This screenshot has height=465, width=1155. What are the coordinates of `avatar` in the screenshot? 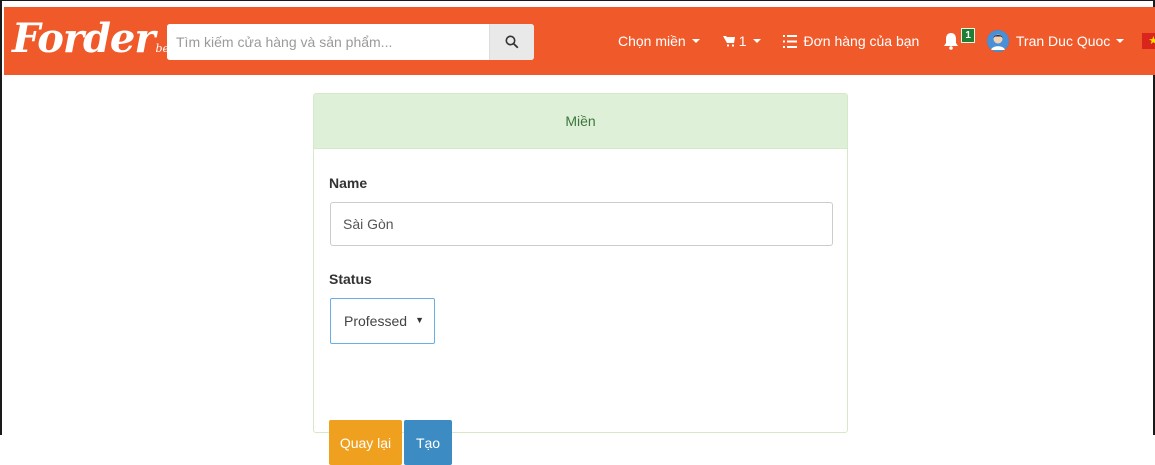 It's located at (997, 41).